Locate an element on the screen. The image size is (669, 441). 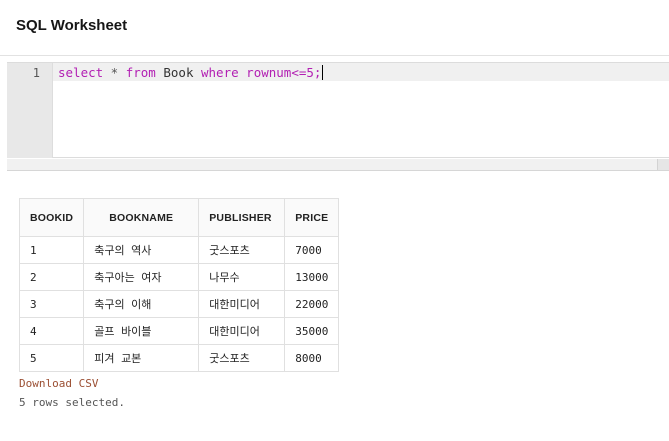
table-row: 4 골프 바이블 대한미디어 35000 is located at coordinates (179, 331).